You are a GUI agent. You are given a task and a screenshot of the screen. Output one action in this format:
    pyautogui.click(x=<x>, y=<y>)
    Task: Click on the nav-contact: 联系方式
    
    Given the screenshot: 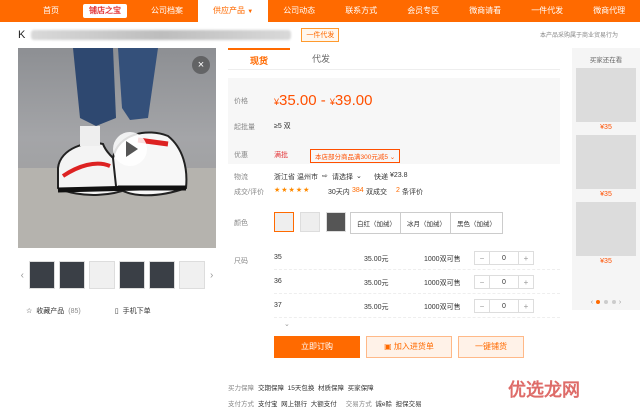 What is the action you would take?
    pyautogui.click(x=361, y=11)
    